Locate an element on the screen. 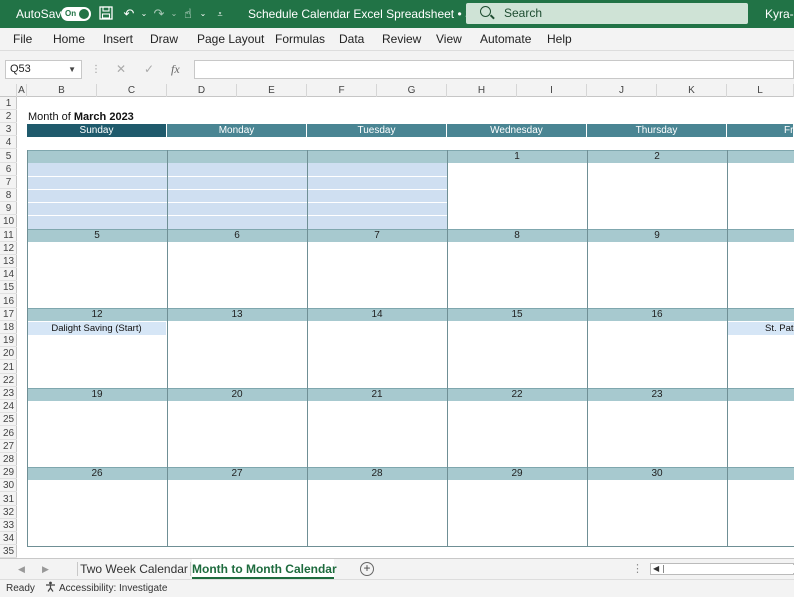  tab-next-icon: ▶ is located at coordinates (45, 569).